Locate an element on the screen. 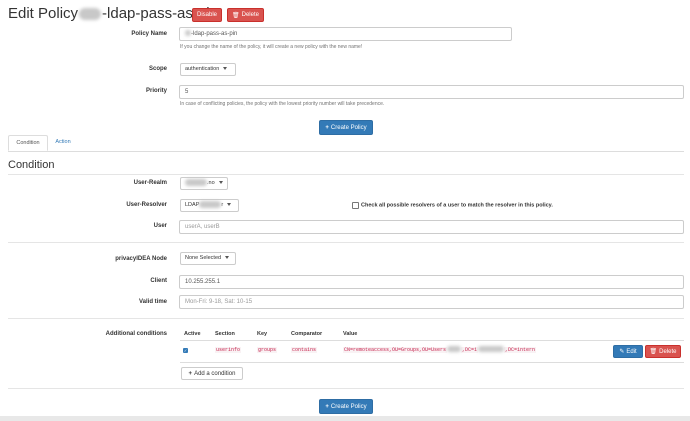  node-select: None Selected is located at coordinates (208, 258).